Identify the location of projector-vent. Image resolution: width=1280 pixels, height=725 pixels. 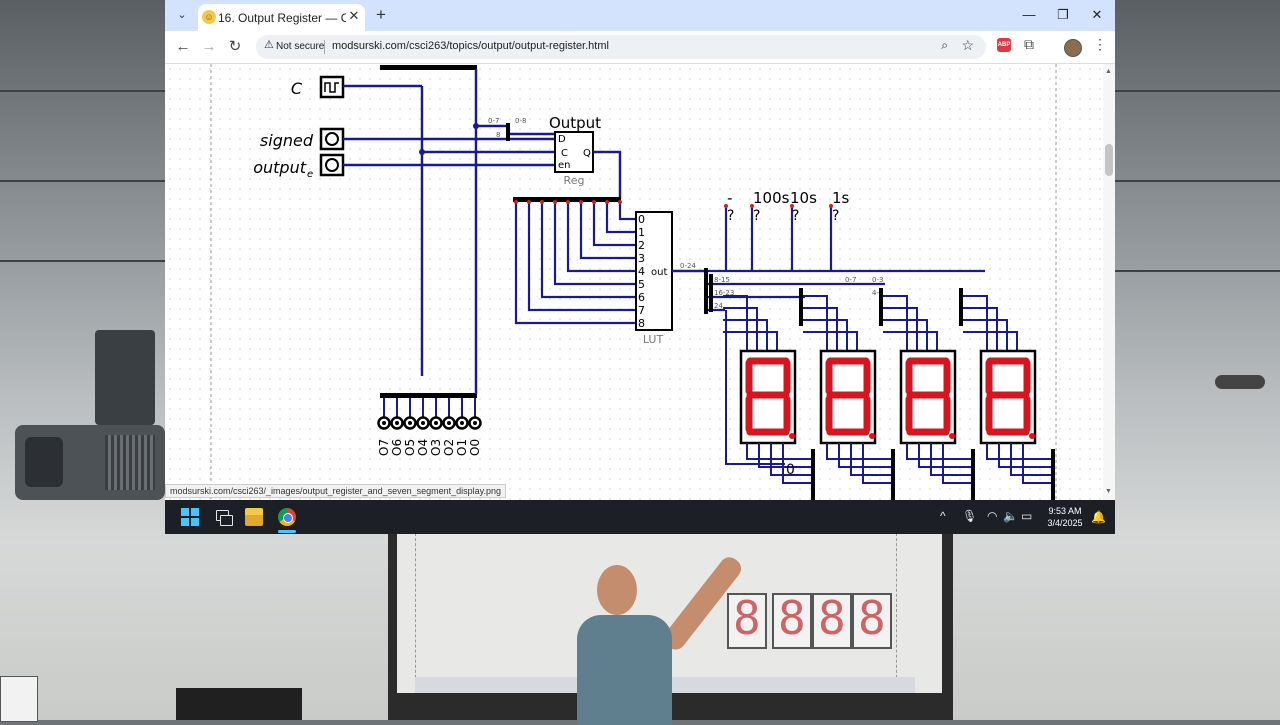
(130, 462).